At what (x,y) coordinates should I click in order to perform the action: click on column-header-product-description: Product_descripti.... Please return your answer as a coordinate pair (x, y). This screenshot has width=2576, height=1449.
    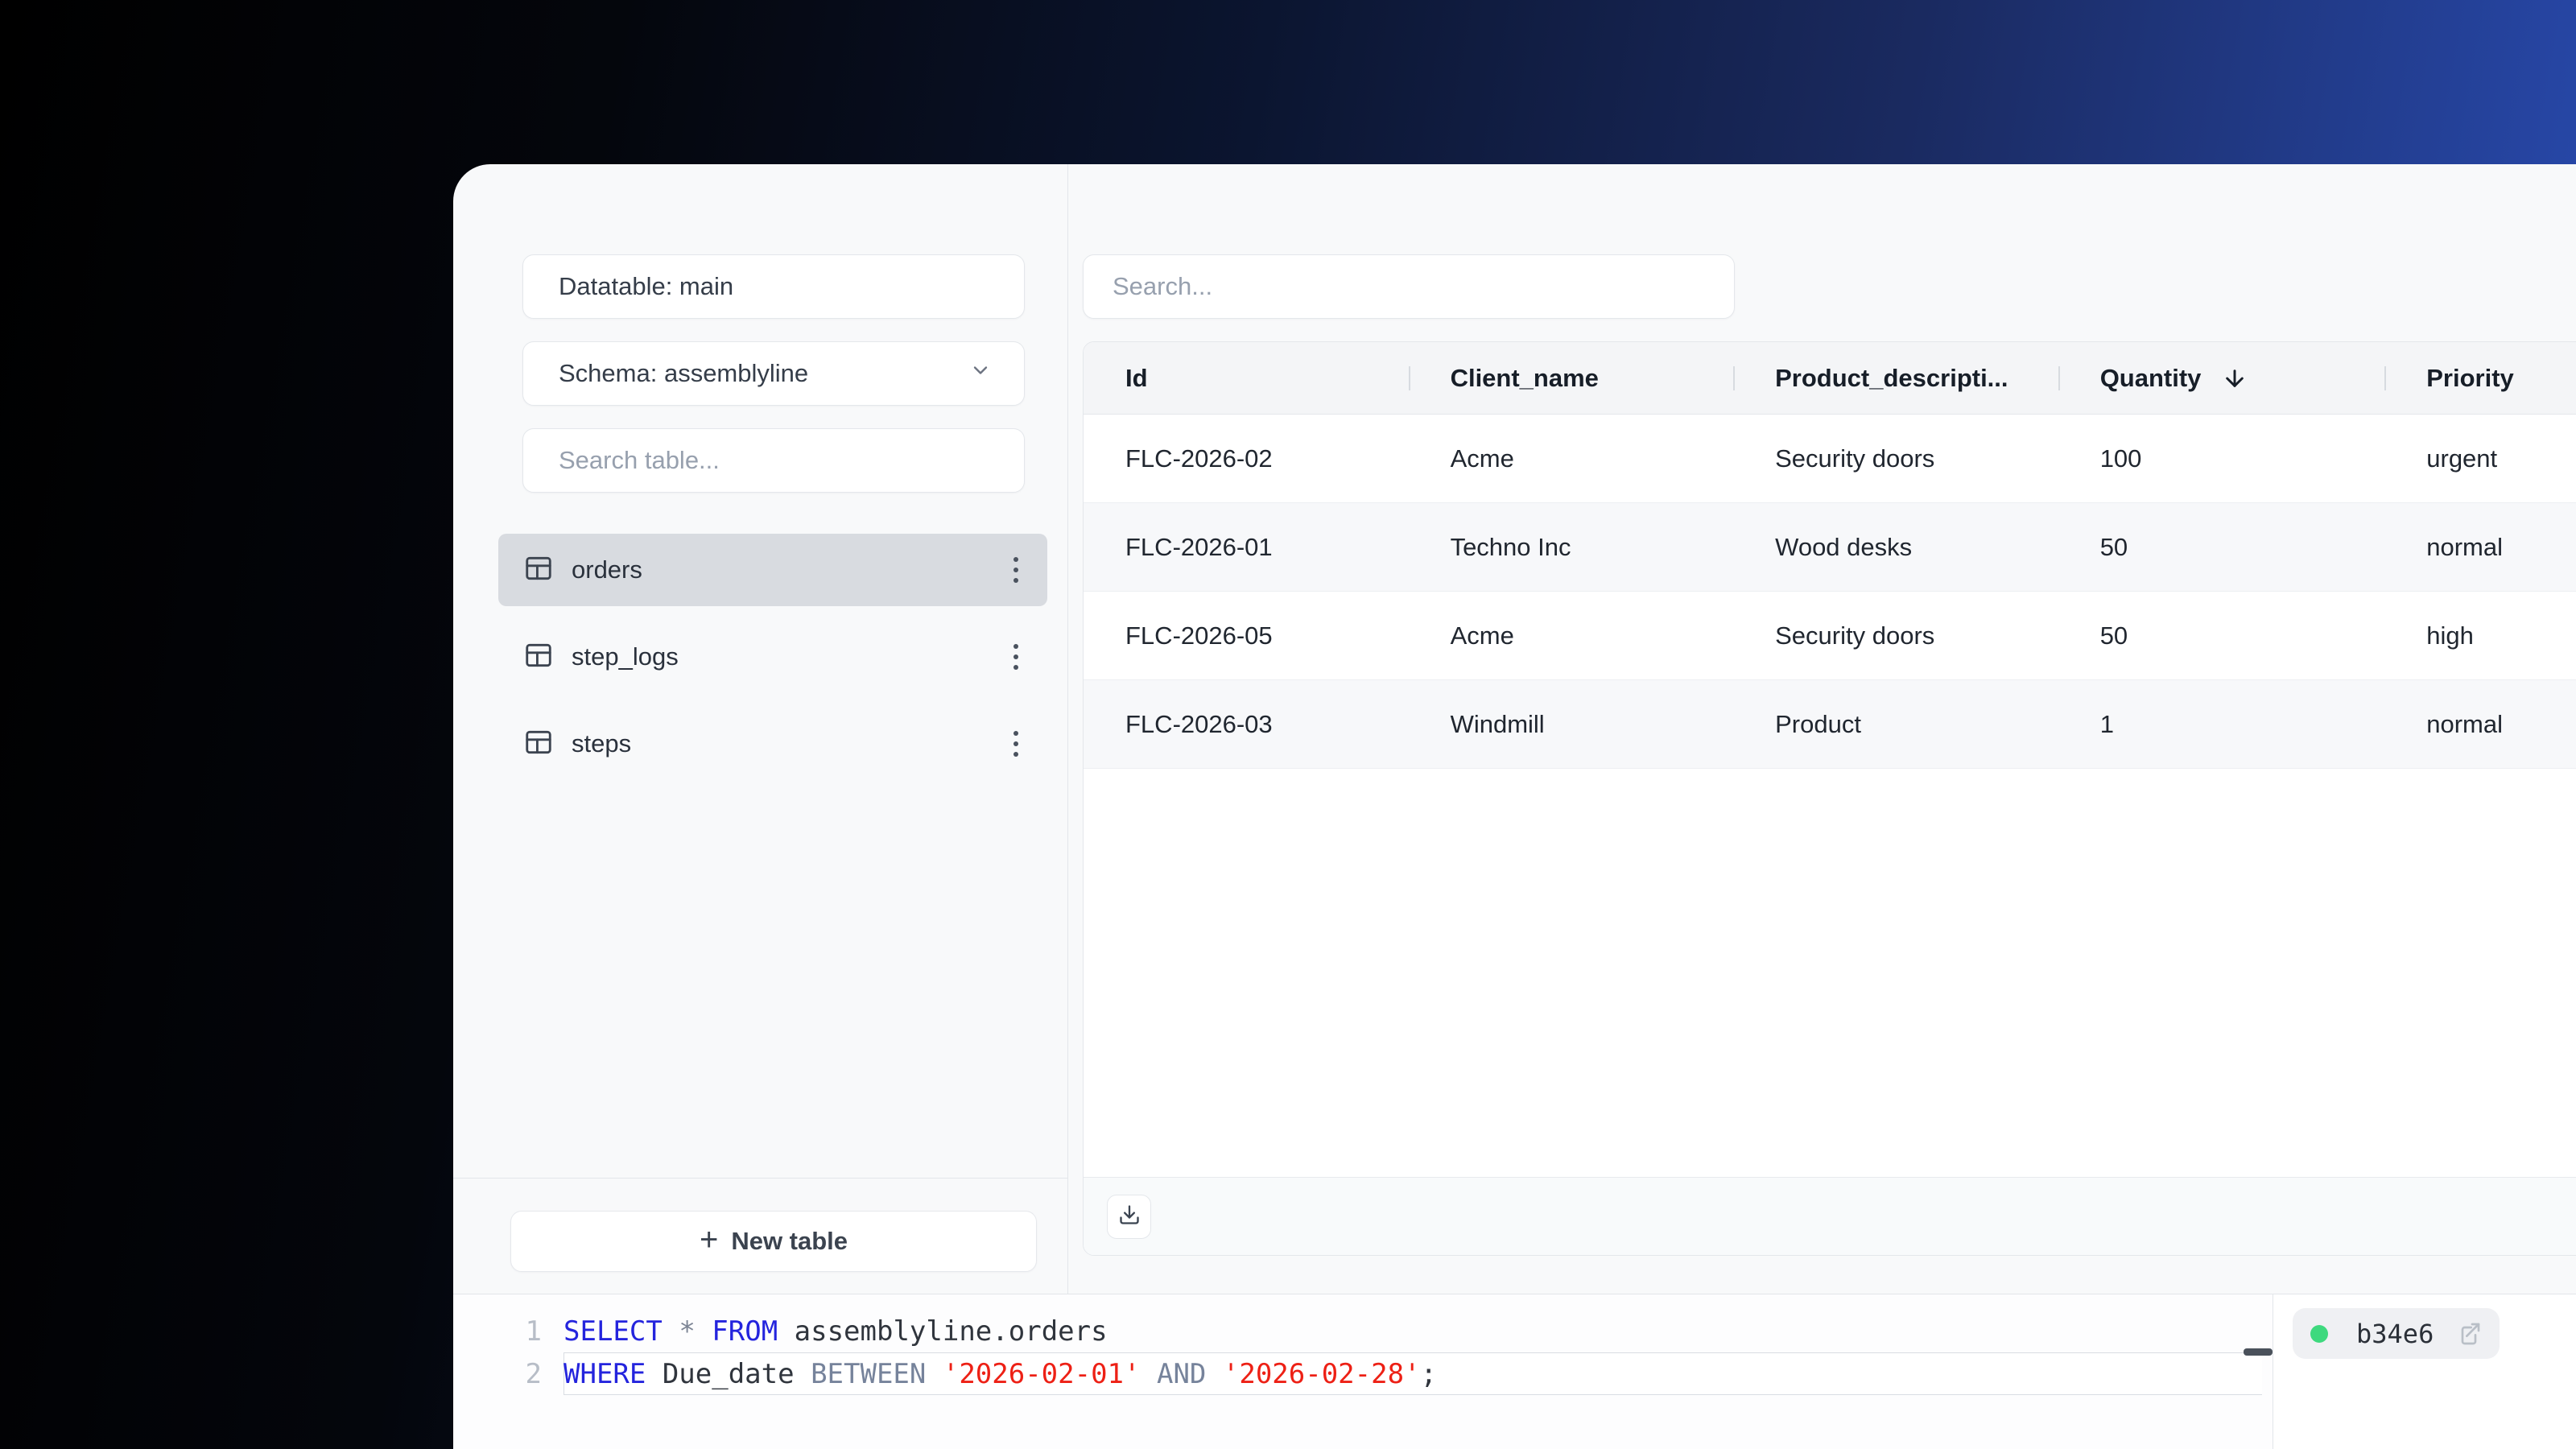
    Looking at the image, I should click on (1895, 378).